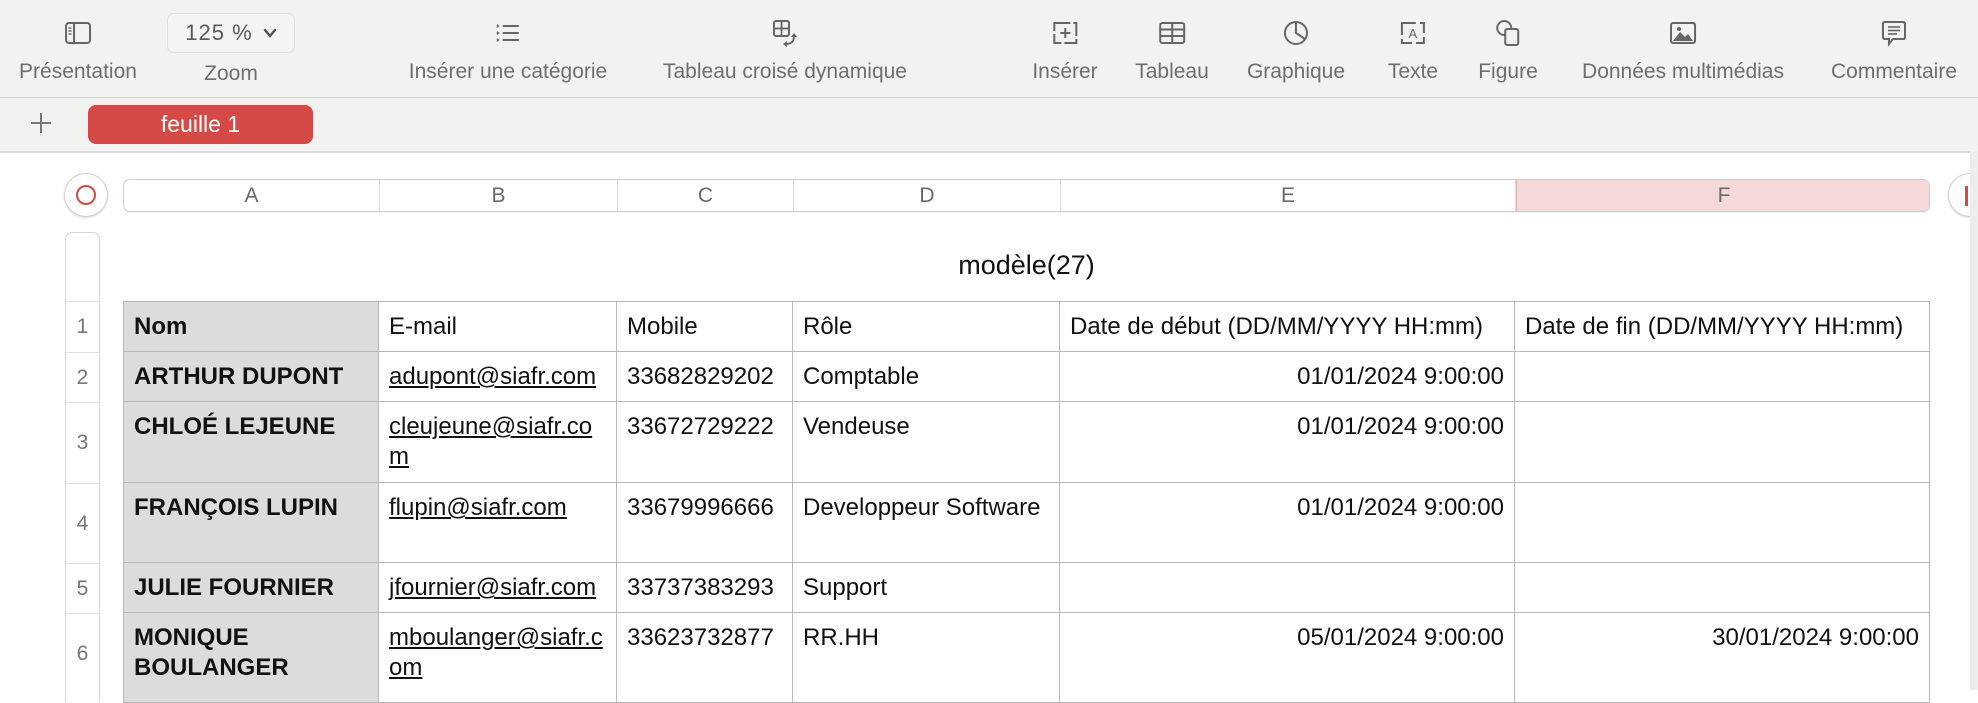 The width and height of the screenshot is (1978, 703). What do you see at coordinates (498, 326) in the screenshot?
I see `header-cell-email: E-mail` at bounding box center [498, 326].